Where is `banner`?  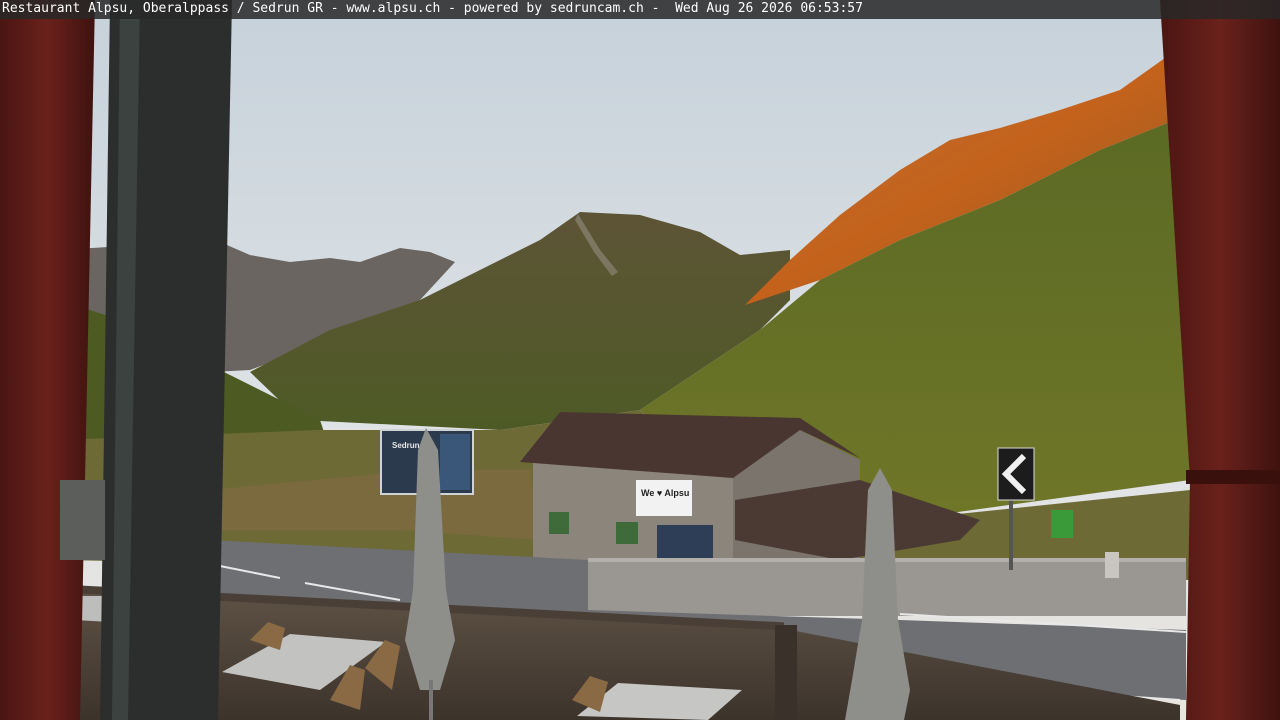
banner is located at coordinates (664, 498).